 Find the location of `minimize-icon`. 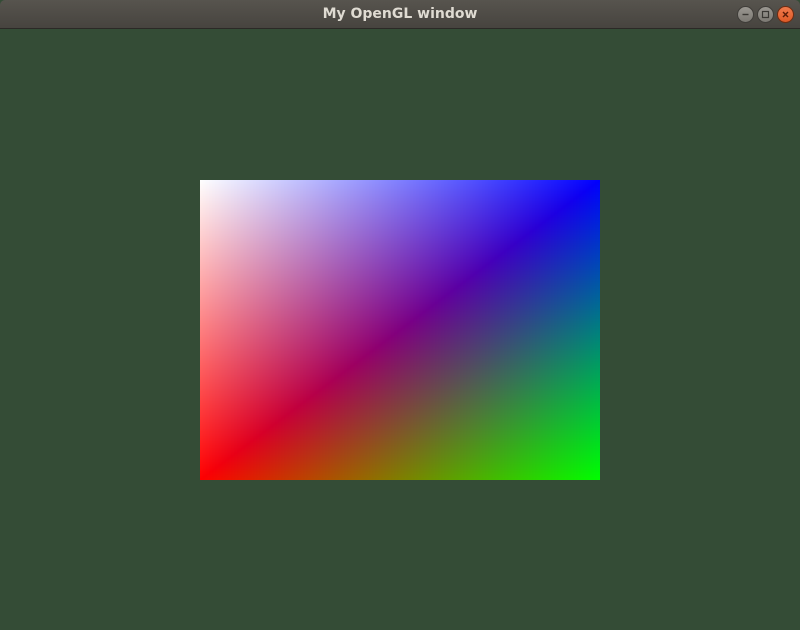

minimize-icon is located at coordinates (745, 14).